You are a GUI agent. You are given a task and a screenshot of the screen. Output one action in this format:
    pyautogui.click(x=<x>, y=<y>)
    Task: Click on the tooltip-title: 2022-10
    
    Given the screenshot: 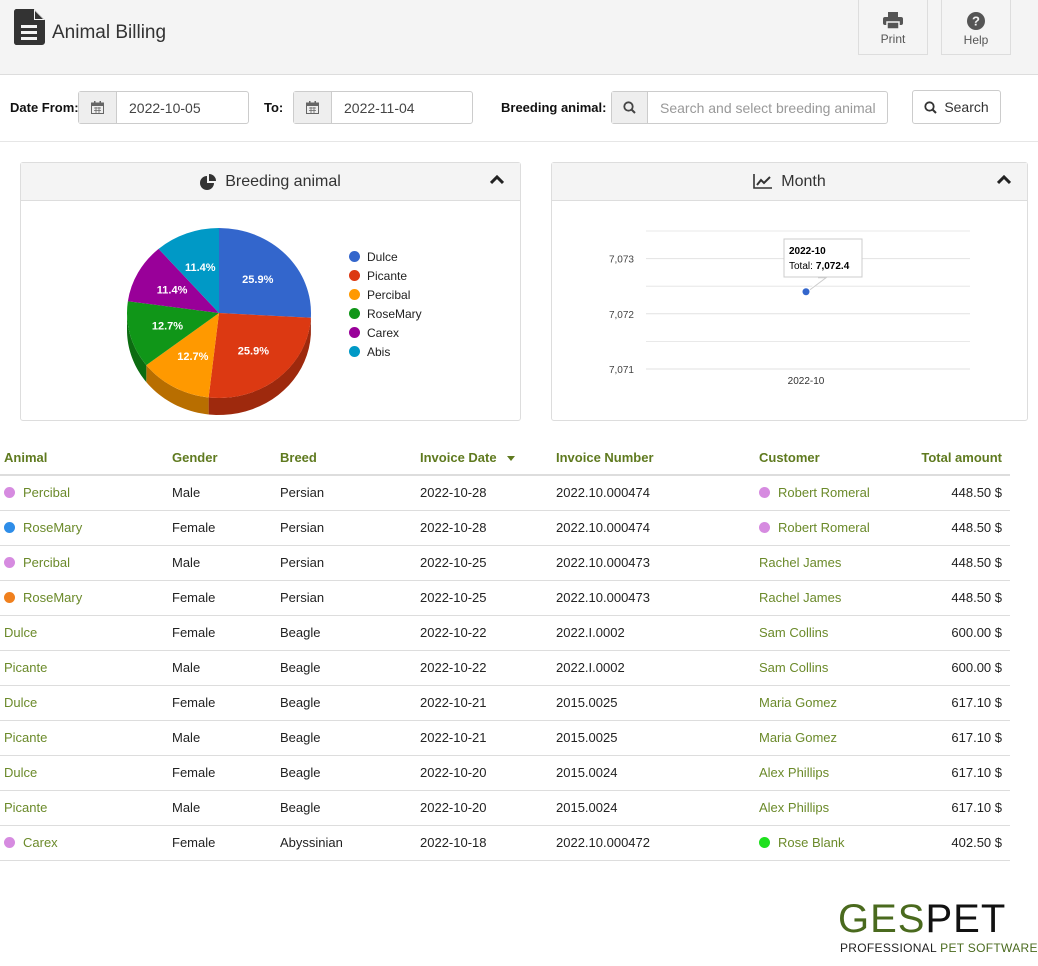 What is the action you would take?
    pyautogui.click(x=807, y=251)
    